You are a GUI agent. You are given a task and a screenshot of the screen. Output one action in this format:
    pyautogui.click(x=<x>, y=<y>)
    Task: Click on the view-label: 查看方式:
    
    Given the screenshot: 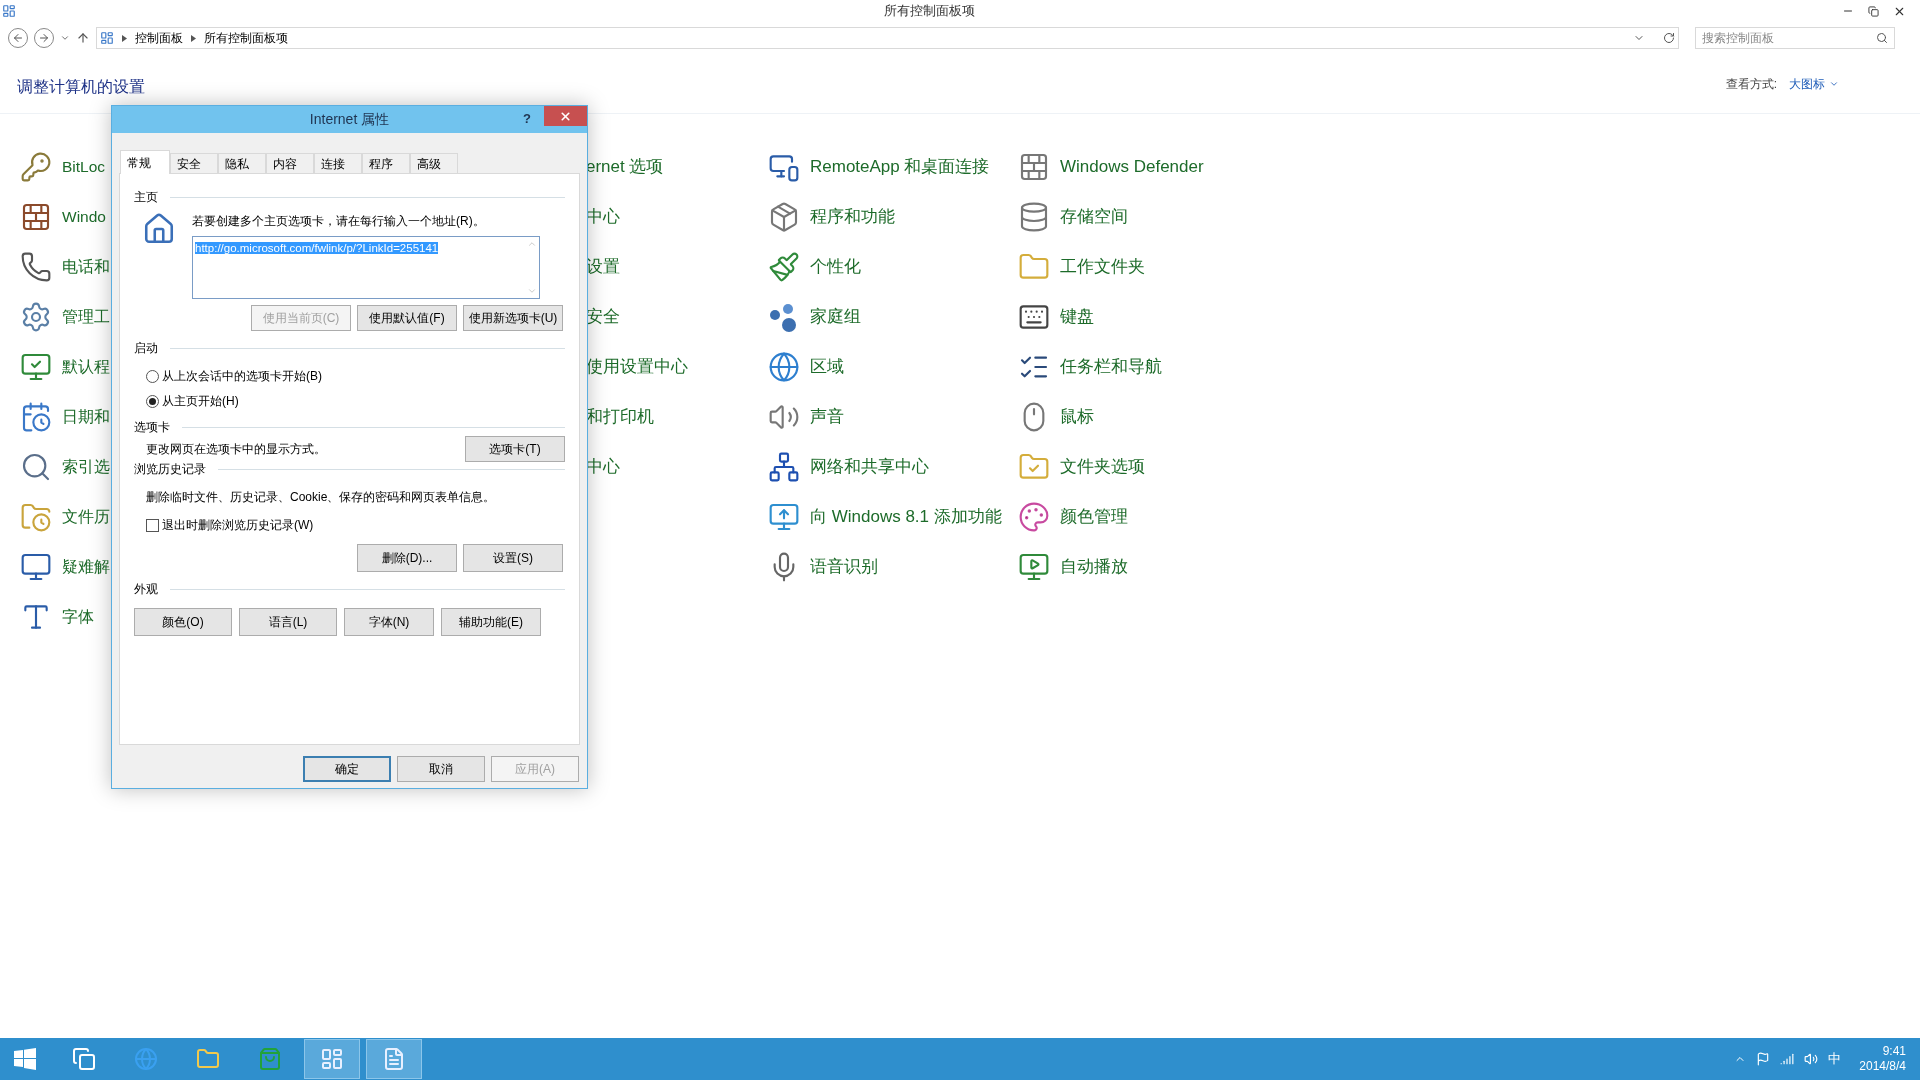 What is the action you would take?
    pyautogui.click(x=1751, y=84)
    